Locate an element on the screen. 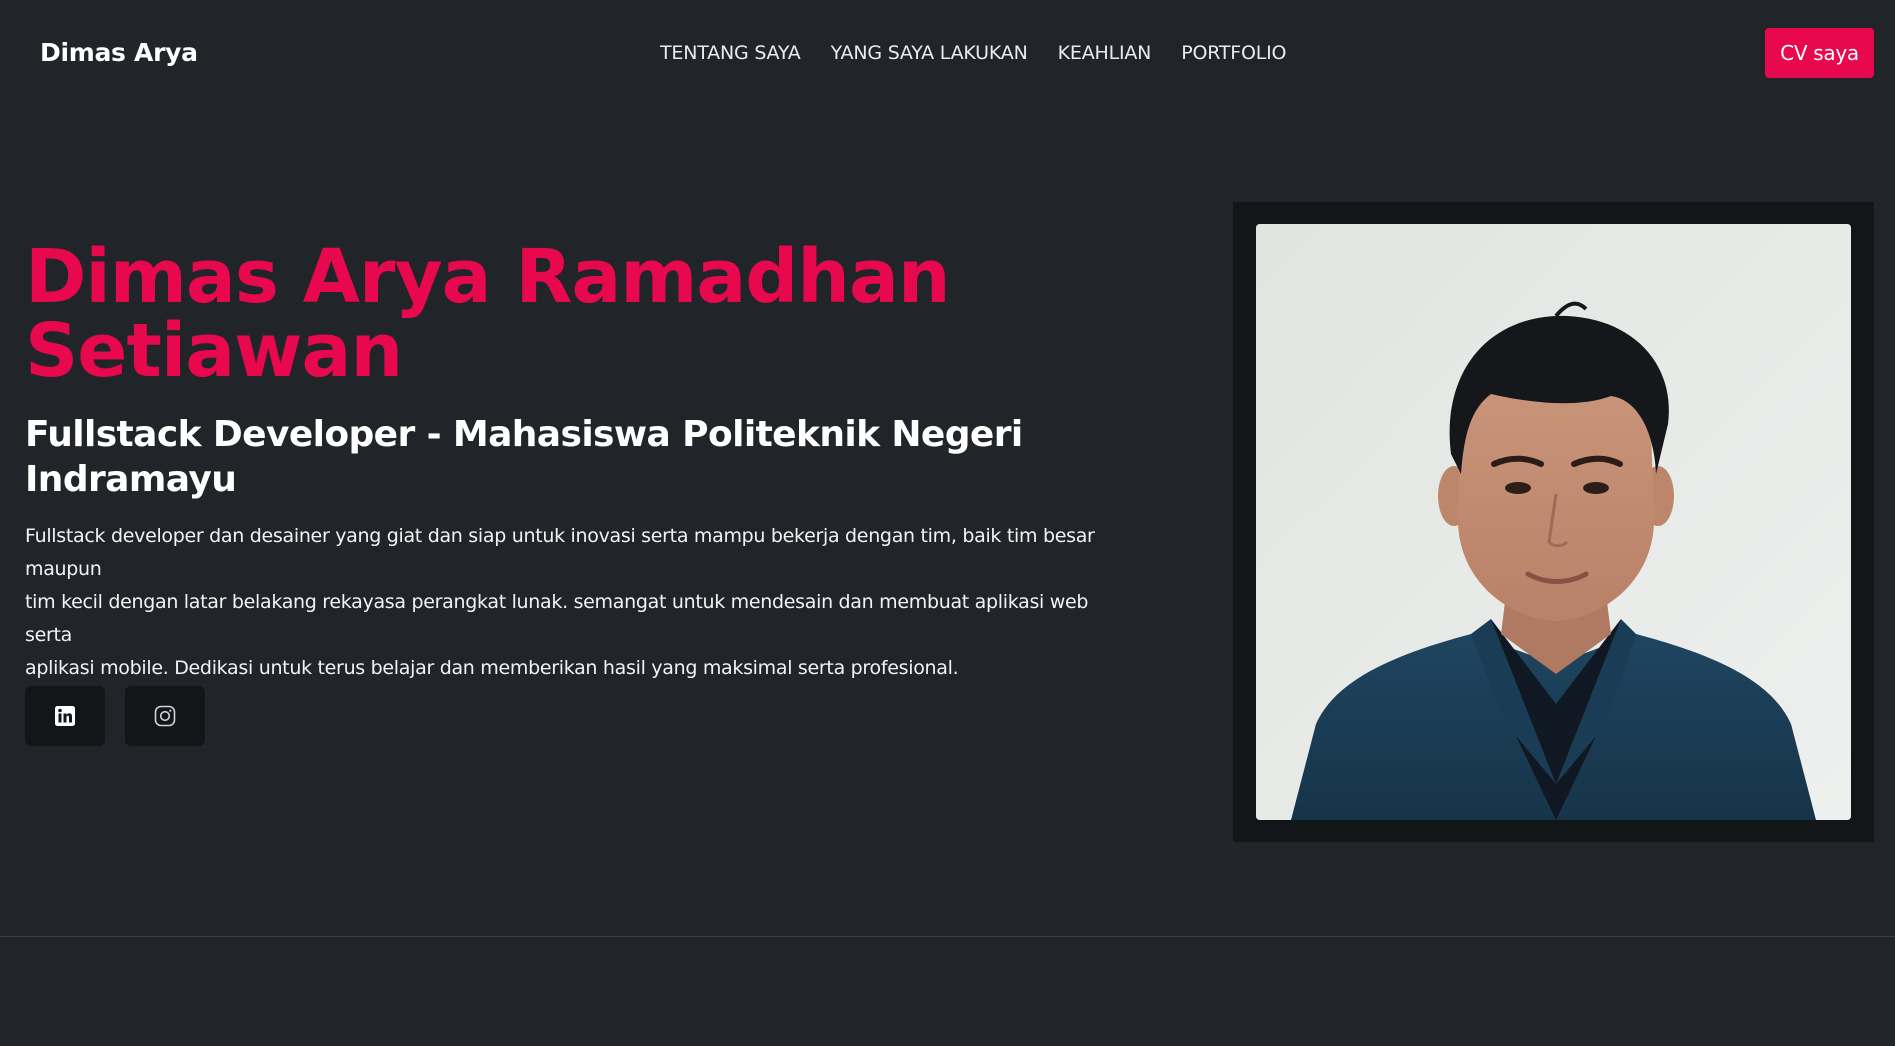 This screenshot has width=1895, height=1046. hero-name: Dimas Arya Ramadhan Setiawan is located at coordinates (525, 314).